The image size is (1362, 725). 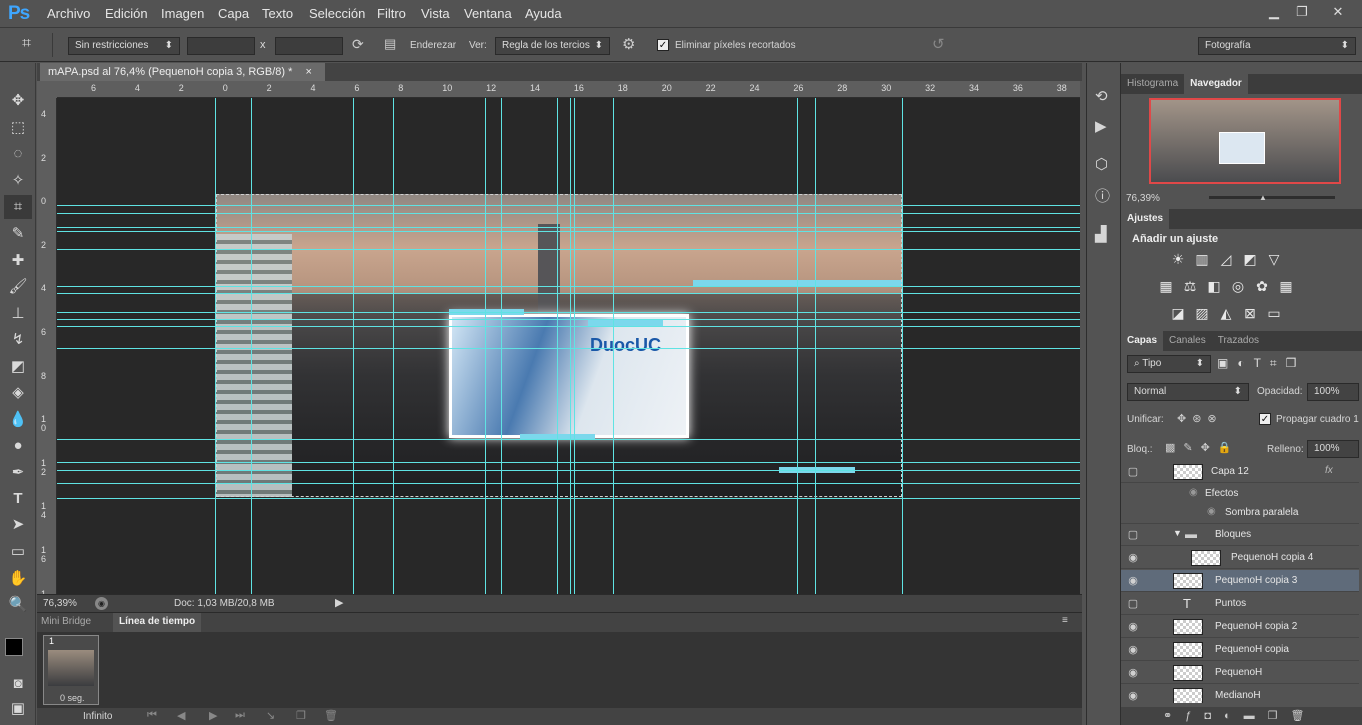 I want to click on layer-pequenoh: ◉ PequenoH, so click(x=1240, y=673).